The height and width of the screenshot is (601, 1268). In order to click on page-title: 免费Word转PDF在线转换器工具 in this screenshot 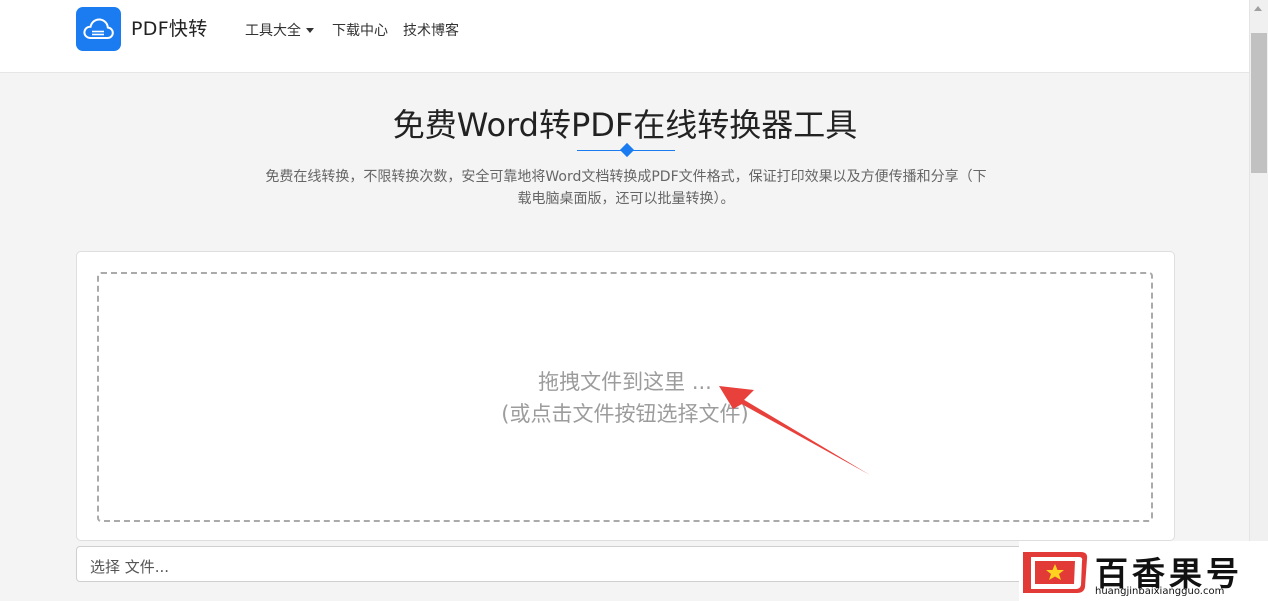, I will do `click(625, 125)`.